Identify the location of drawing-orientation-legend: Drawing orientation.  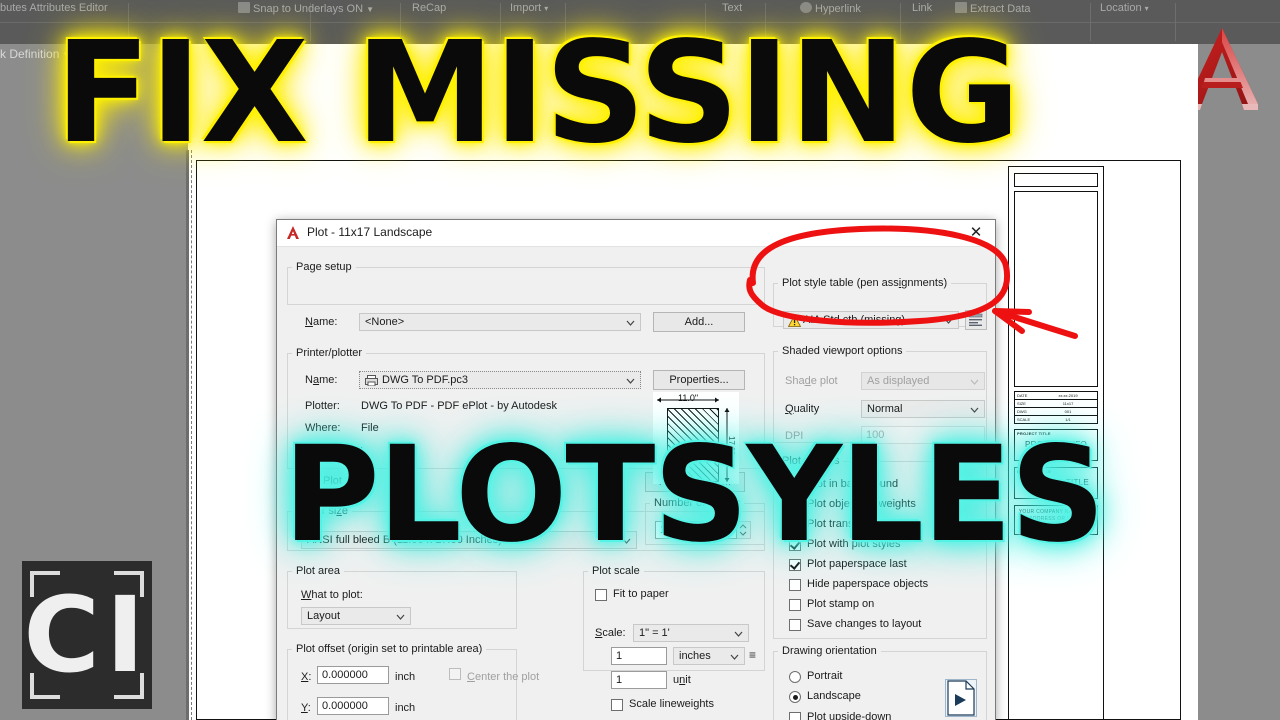
(829, 651).